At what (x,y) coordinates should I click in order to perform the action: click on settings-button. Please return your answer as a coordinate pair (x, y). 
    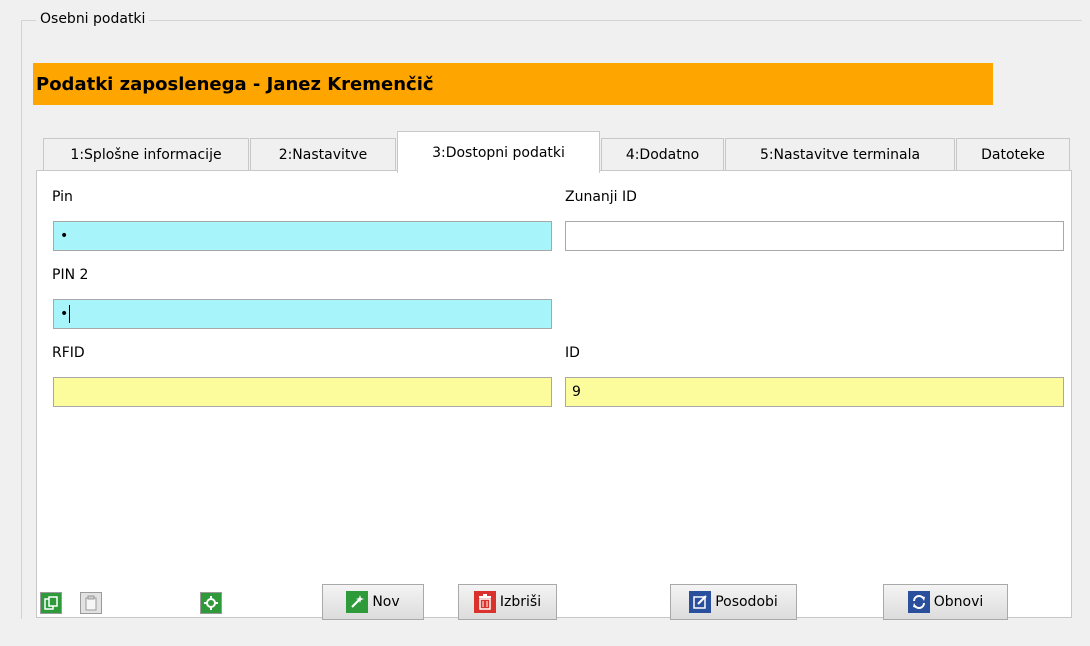
    Looking at the image, I should click on (211, 603).